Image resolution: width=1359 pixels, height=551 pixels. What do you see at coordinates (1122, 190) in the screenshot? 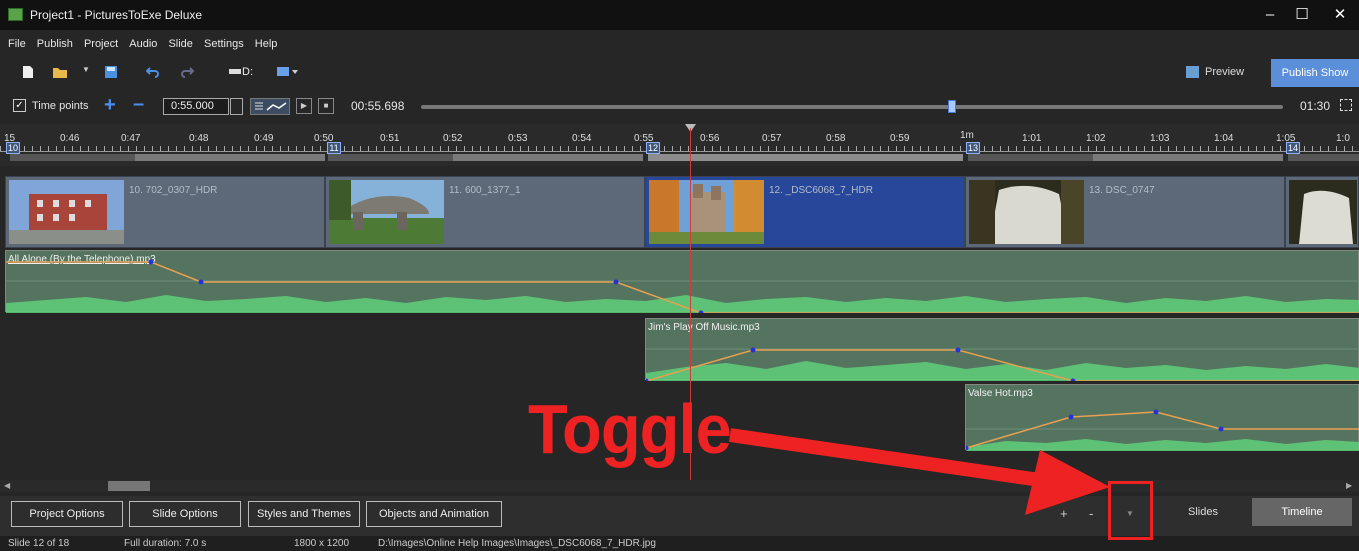
I see `slide-name: 13. DSC_0747` at bounding box center [1122, 190].